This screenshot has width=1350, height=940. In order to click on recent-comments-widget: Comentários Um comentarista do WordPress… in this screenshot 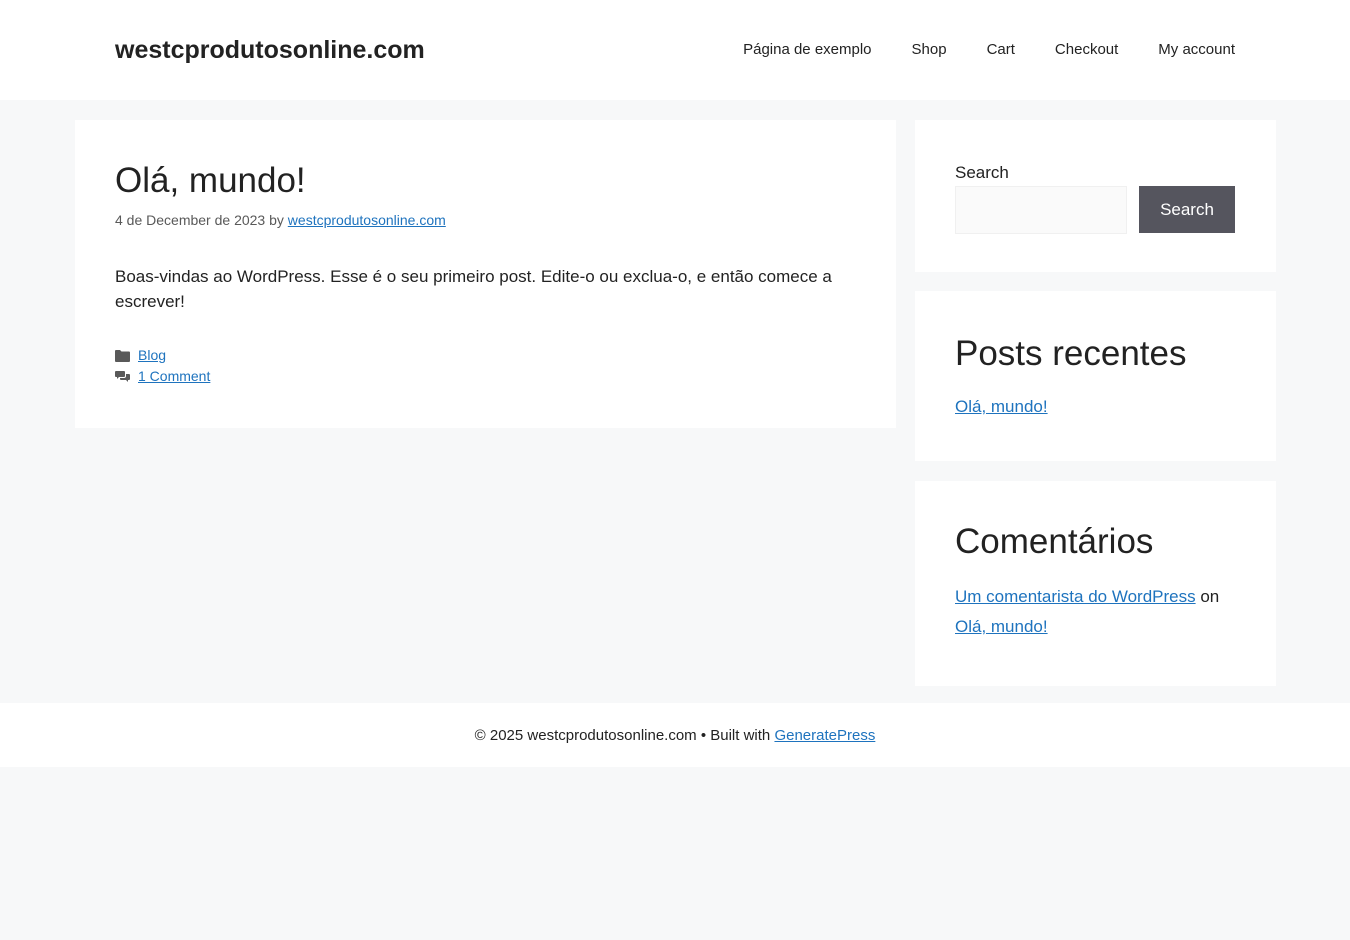, I will do `click(1095, 583)`.